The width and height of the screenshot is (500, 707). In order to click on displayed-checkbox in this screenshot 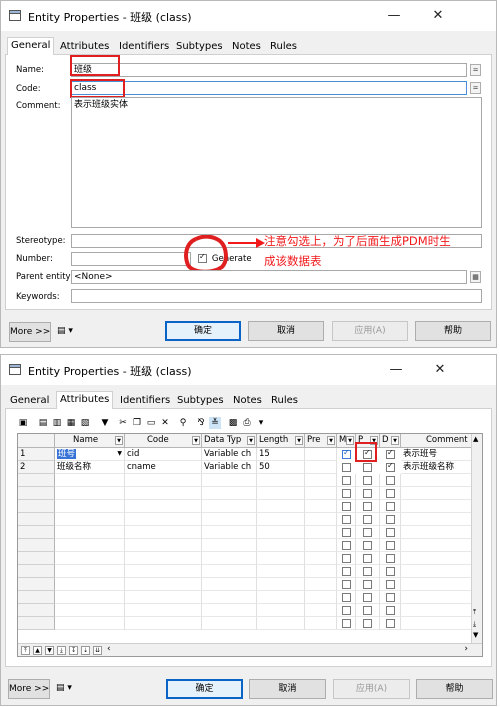, I will do `click(390, 453)`.